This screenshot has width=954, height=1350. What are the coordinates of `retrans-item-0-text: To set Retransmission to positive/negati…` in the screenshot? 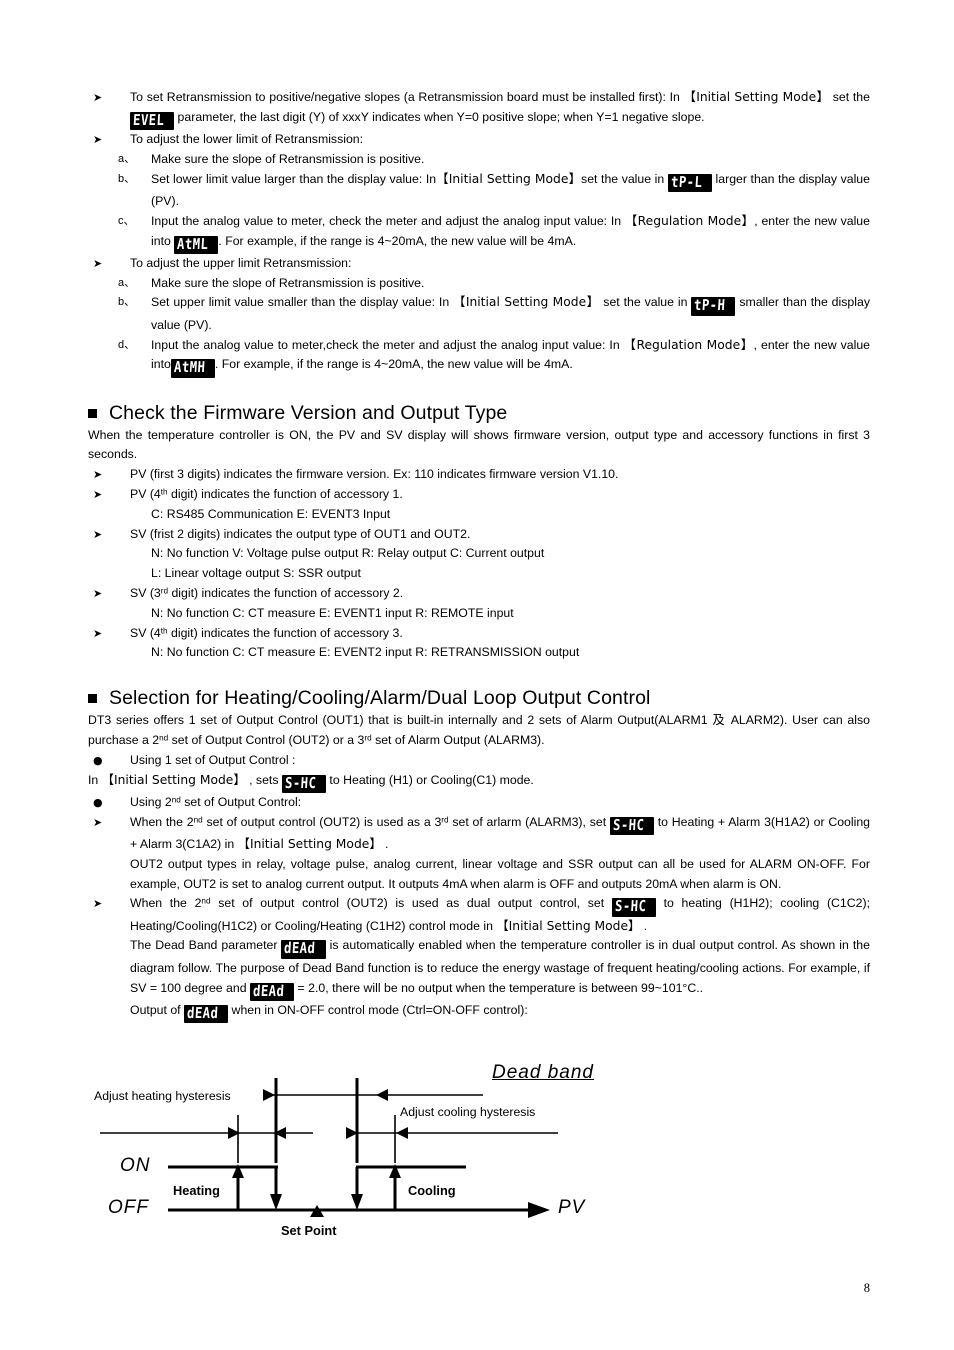 It's located at (500, 110).